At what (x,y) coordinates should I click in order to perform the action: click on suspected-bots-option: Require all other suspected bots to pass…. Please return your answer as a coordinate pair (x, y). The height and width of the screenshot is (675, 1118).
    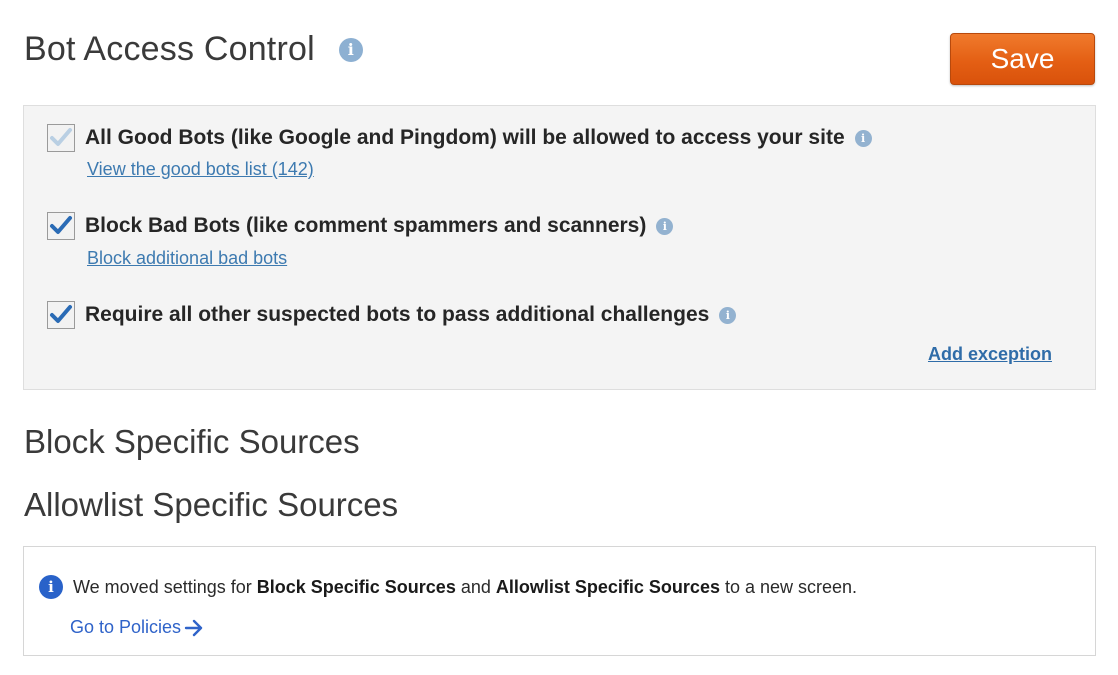
    Looking at the image, I should click on (392, 315).